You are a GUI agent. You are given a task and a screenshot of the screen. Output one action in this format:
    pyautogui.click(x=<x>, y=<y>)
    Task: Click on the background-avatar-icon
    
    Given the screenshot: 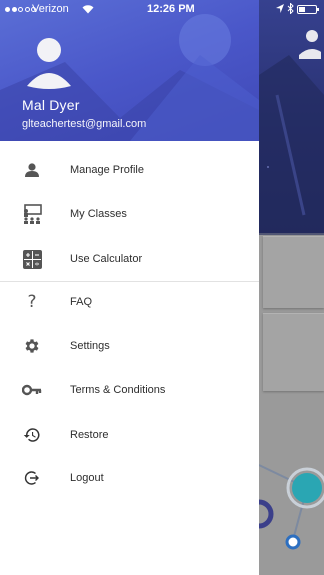 What is the action you would take?
    pyautogui.click(x=310, y=44)
    